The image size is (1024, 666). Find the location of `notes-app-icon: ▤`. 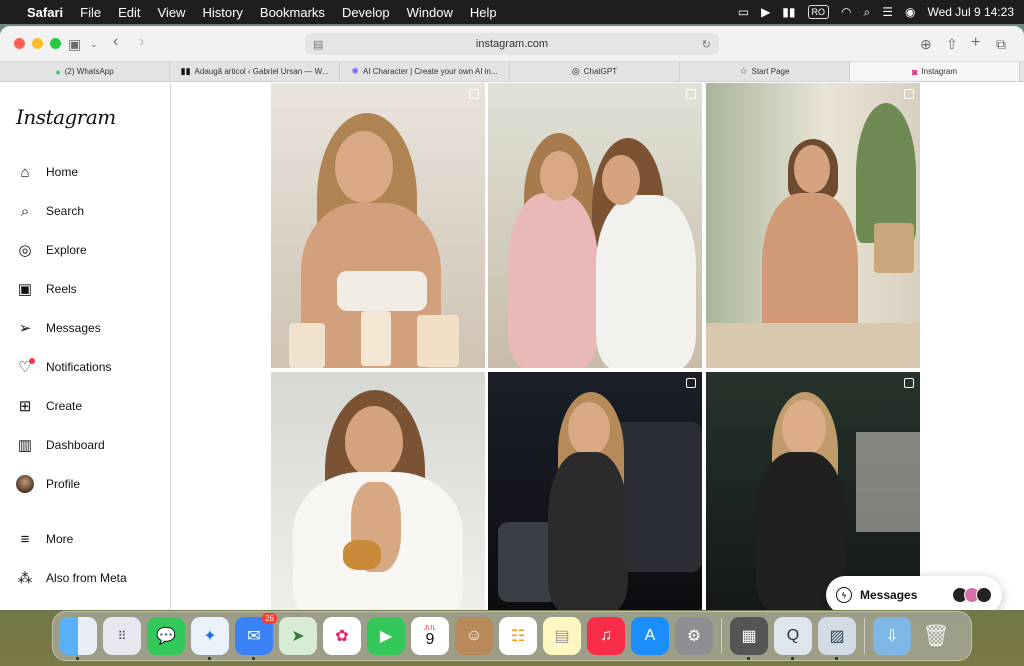

notes-app-icon: ▤ is located at coordinates (562, 636).